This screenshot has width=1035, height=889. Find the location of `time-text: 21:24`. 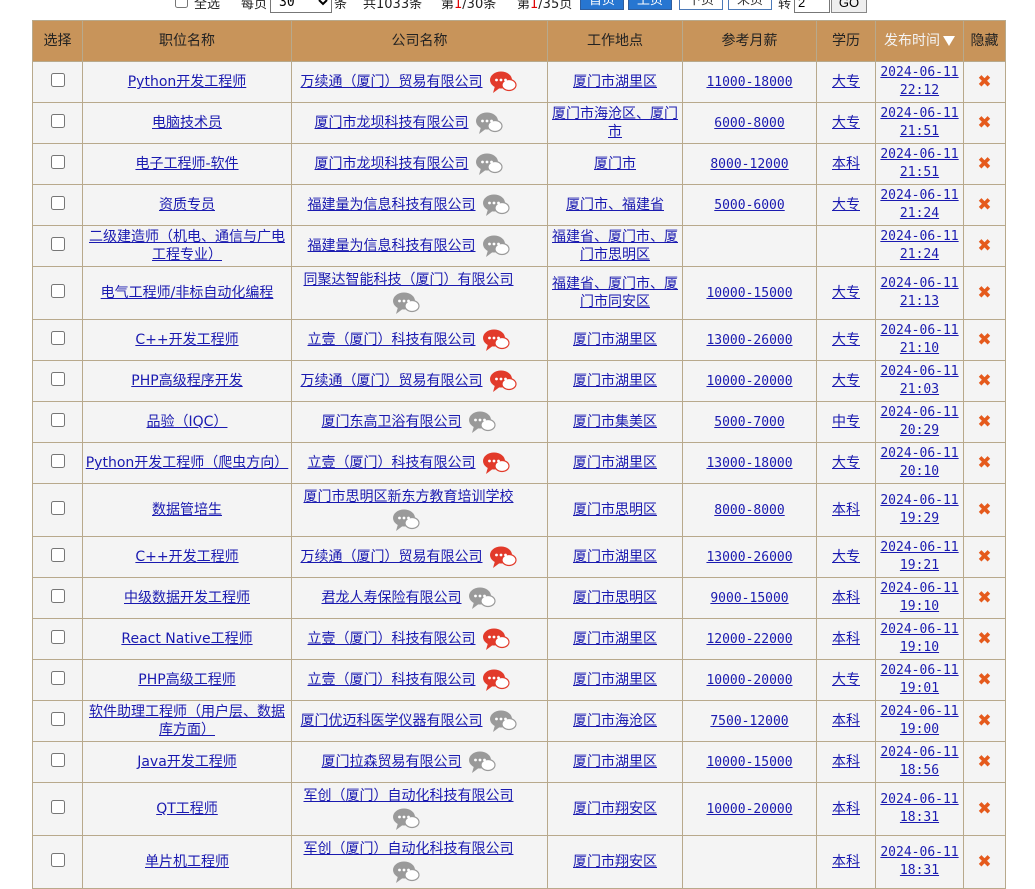

time-text: 21:24 is located at coordinates (919, 213).